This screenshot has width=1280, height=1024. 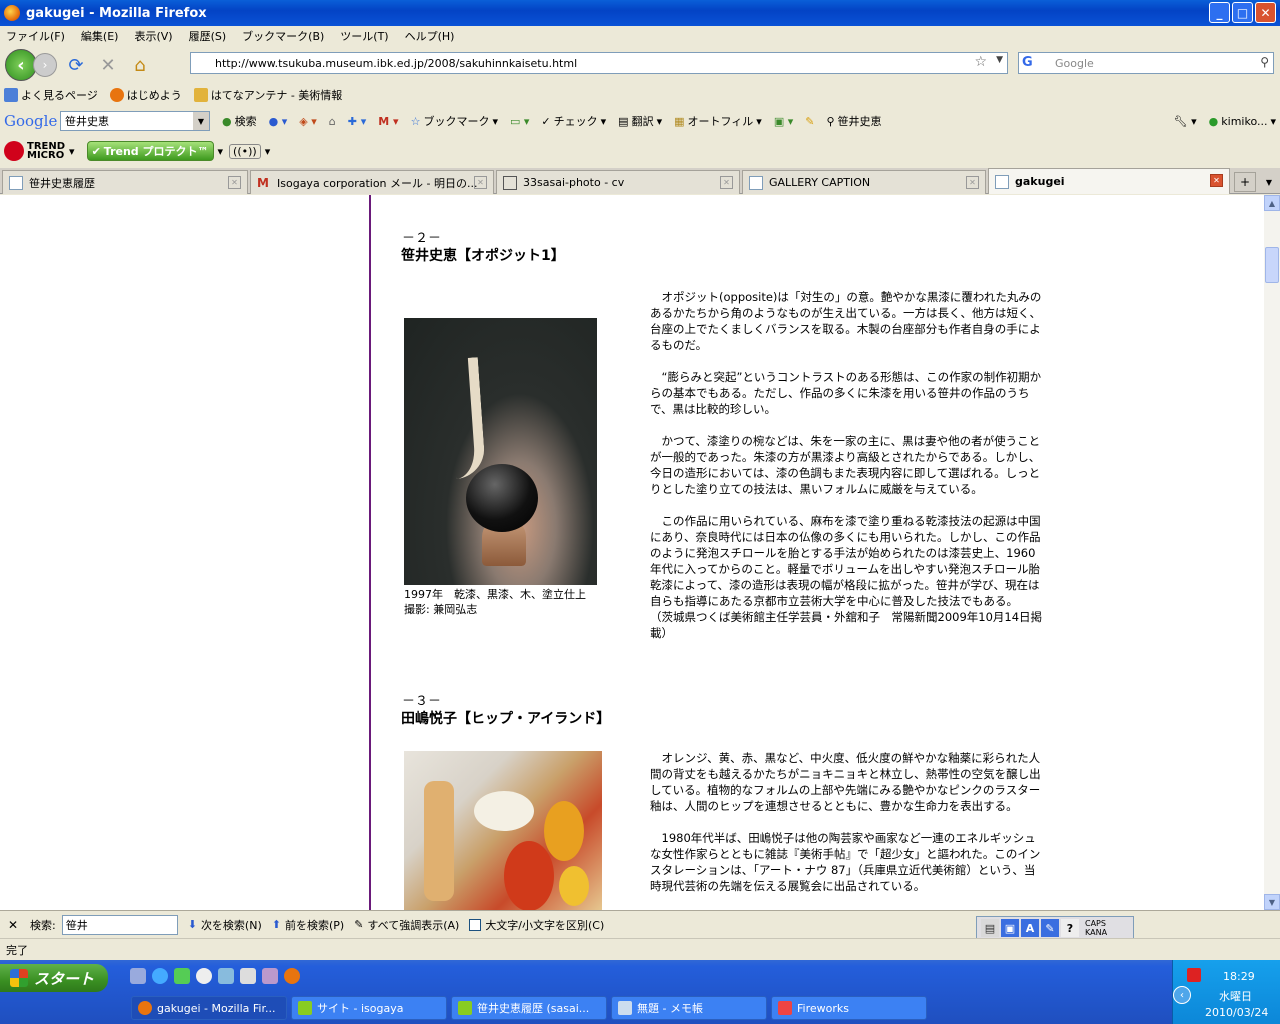 What do you see at coordinates (1269, 182) in the screenshot?
I see `tab-list-button: ▼` at bounding box center [1269, 182].